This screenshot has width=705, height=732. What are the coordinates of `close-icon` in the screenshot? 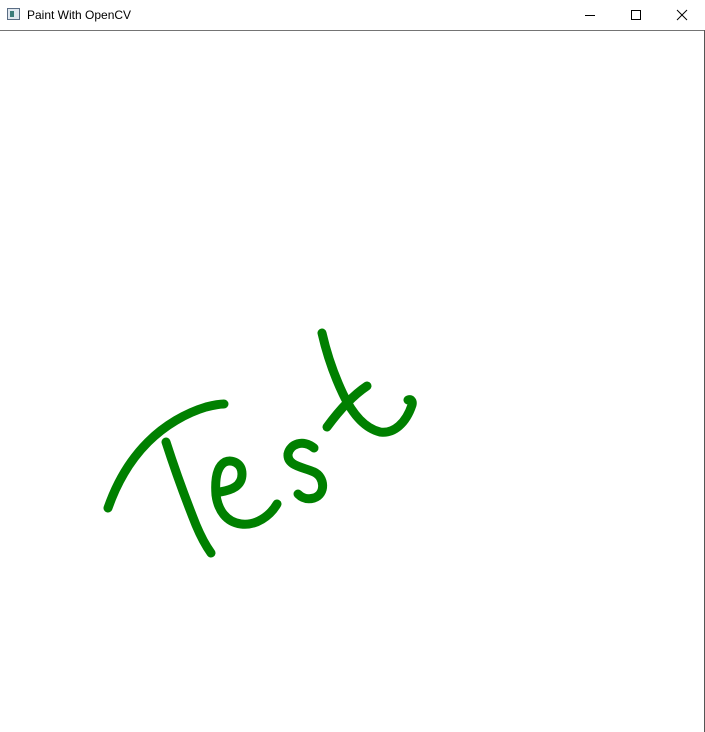 It's located at (682, 15).